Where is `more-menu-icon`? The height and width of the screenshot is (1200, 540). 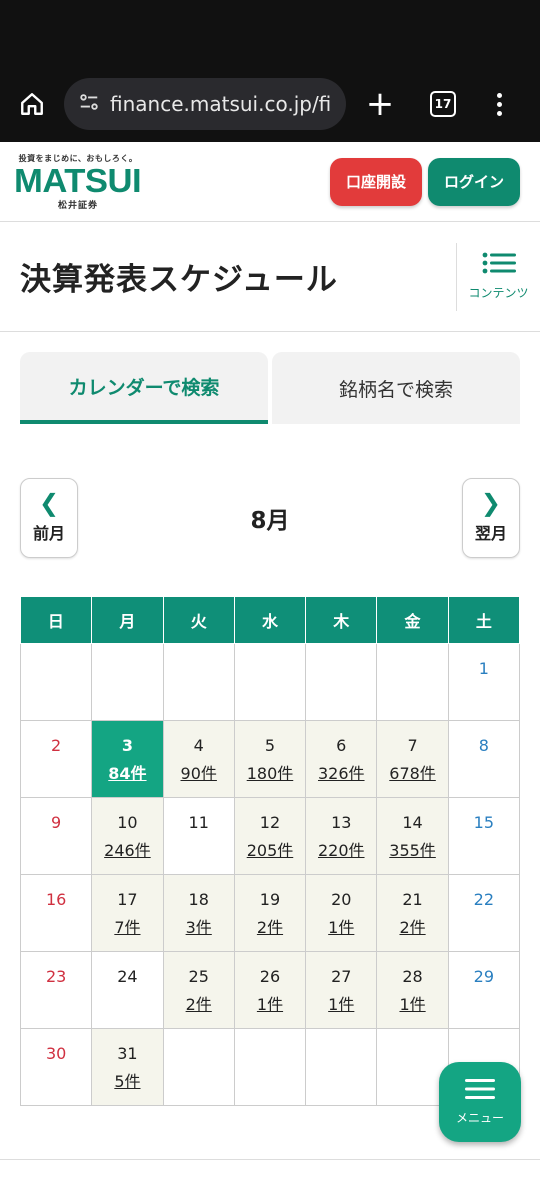 more-menu-icon is located at coordinates (499, 104).